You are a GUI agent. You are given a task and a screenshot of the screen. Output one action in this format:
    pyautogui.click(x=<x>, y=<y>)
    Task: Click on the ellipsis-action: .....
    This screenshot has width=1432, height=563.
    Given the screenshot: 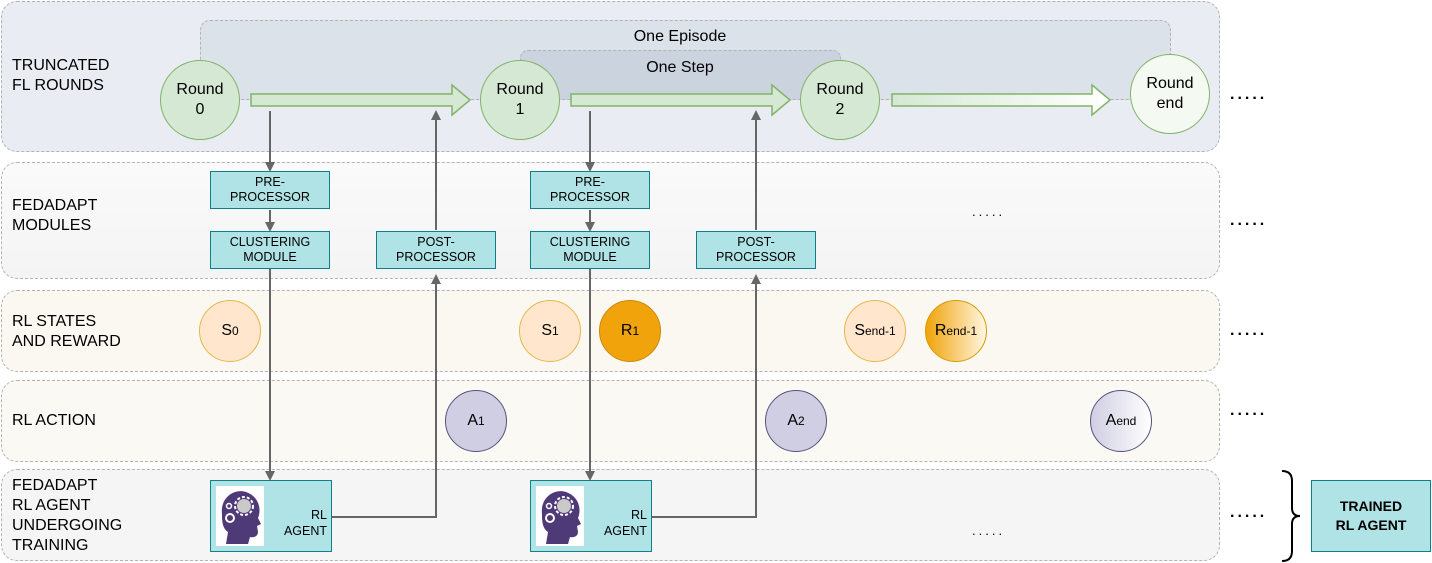 What is the action you would take?
    pyautogui.click(x=1249, y=410)
    